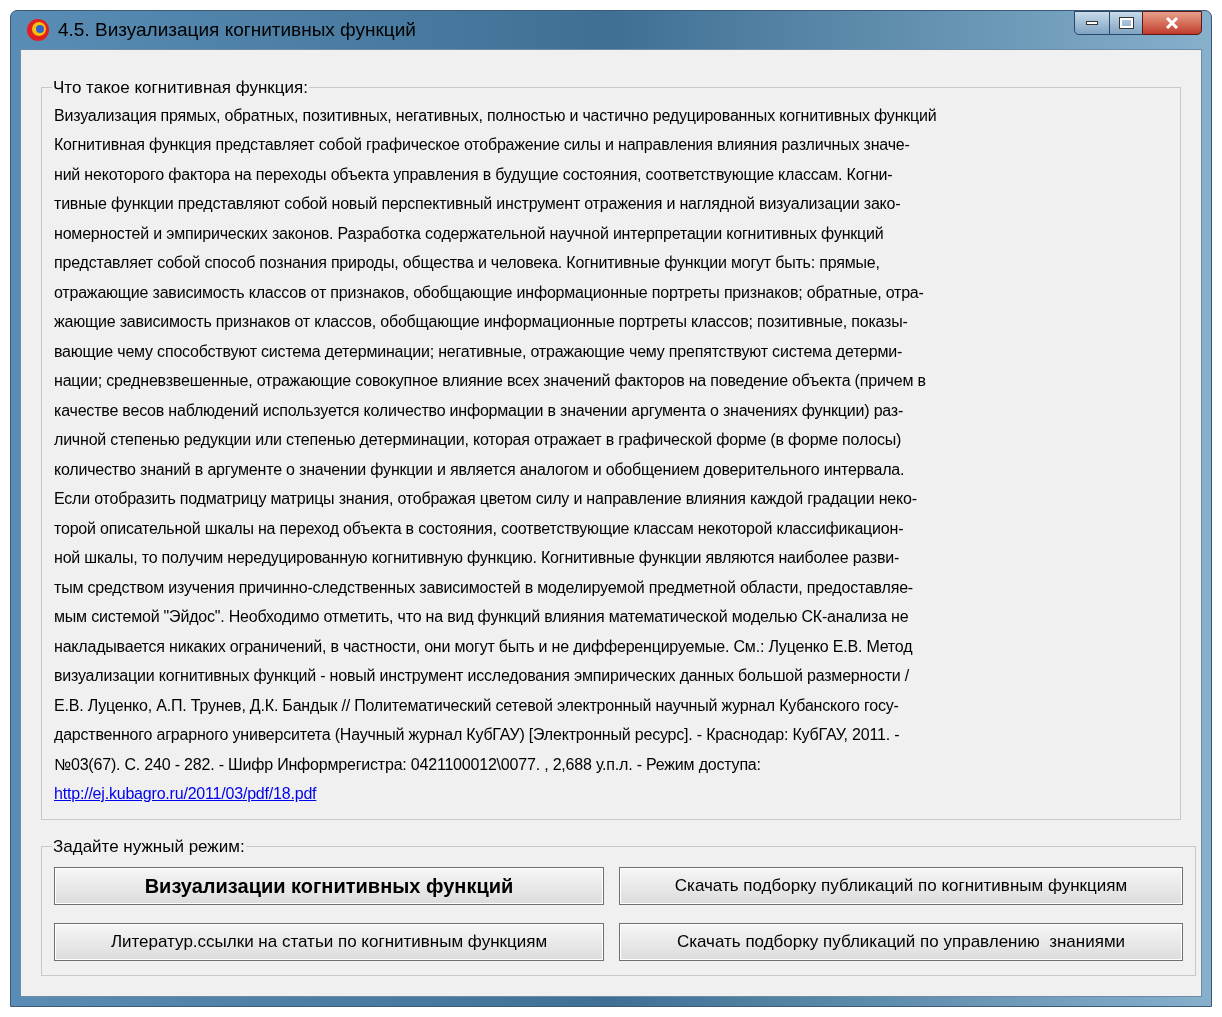 This screenshot has width=1222, height=1017. Describe the element at coordinates (38, 30) in the screenshot. I see `app-logo-icon` at that location.